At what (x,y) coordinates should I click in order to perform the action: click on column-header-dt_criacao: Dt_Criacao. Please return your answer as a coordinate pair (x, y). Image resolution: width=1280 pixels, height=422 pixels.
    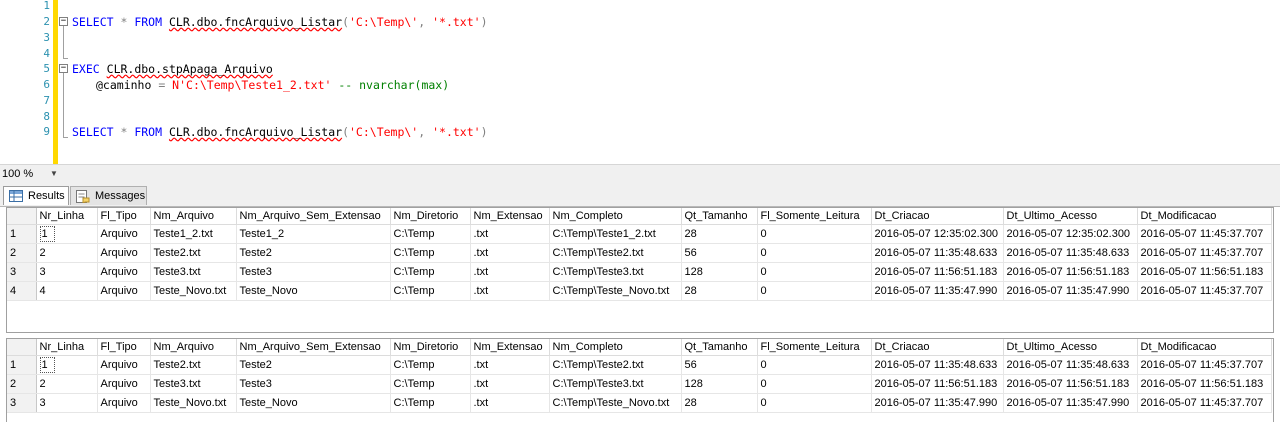
    Looking at the image, I should click on (937, 347).